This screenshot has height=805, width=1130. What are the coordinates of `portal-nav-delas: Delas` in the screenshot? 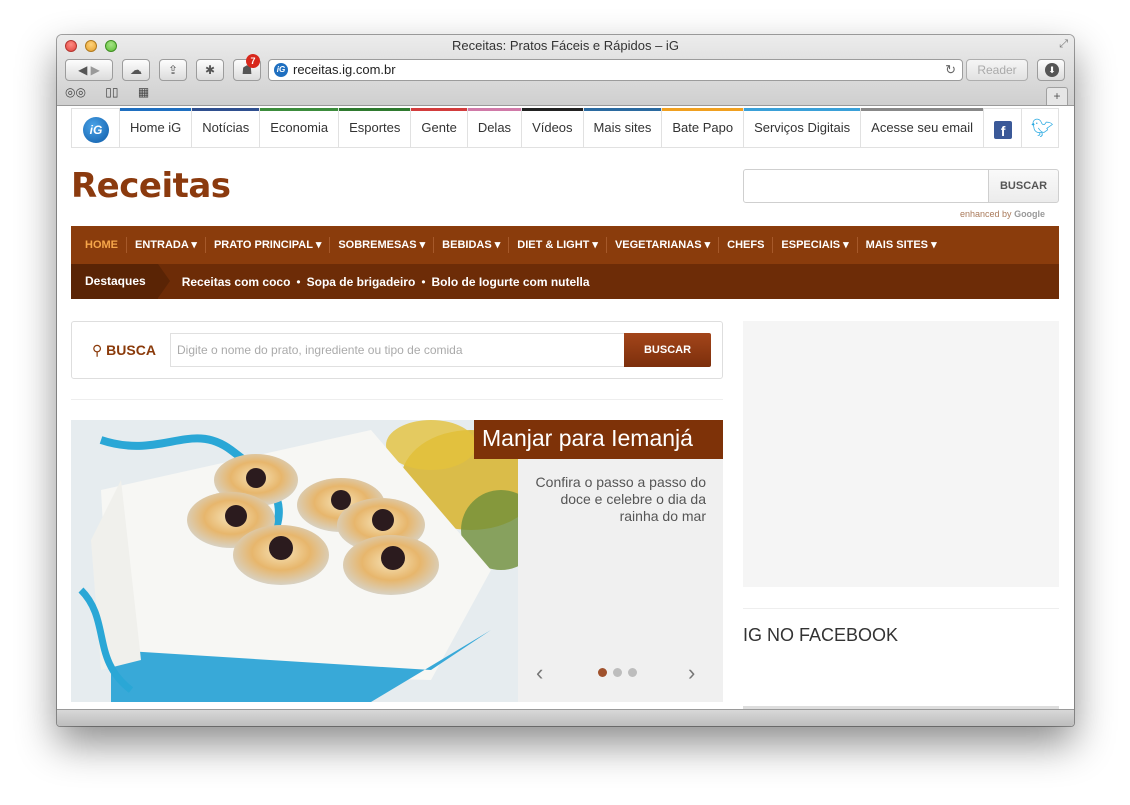 It's located at (495, 127).